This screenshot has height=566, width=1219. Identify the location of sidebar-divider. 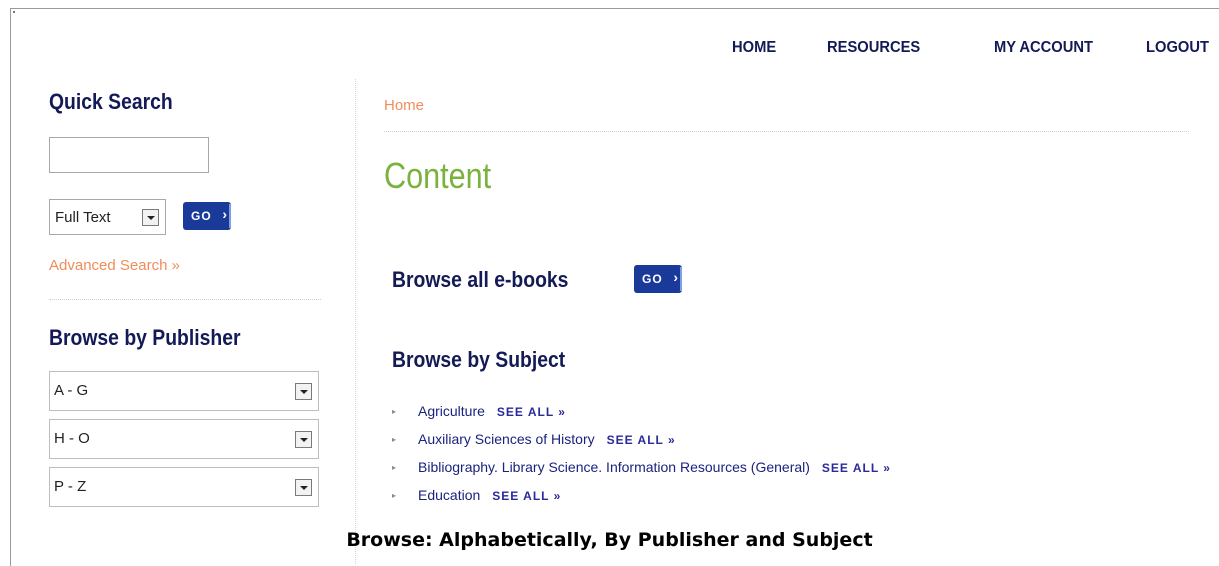
(185, 299).